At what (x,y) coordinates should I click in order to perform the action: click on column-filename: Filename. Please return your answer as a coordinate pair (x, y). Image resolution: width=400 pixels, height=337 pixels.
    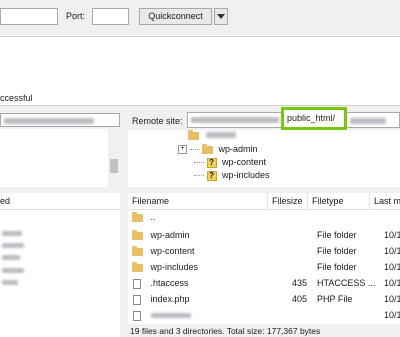
    Looking at the image, I should click on (198, 201).